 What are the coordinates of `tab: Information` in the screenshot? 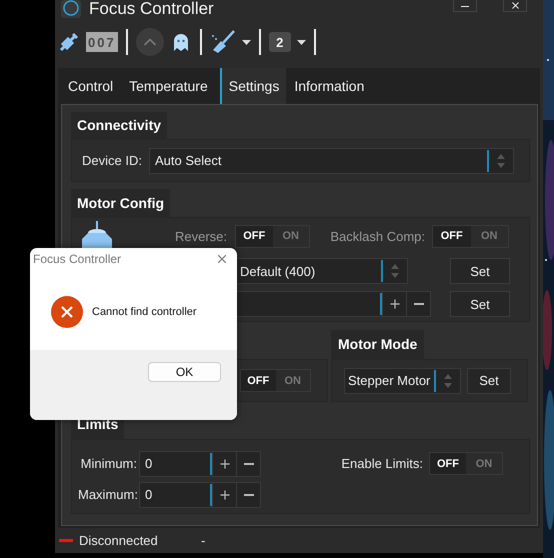 It's located at (329, 86).